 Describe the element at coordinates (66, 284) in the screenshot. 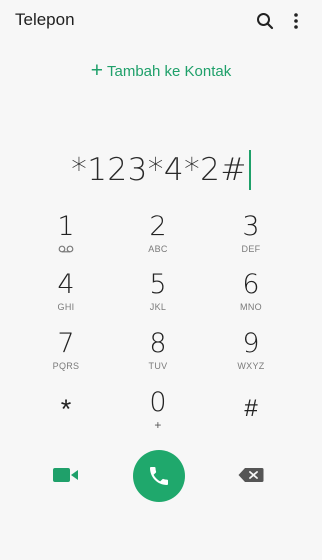

I see `key-digit: 4` at that location.